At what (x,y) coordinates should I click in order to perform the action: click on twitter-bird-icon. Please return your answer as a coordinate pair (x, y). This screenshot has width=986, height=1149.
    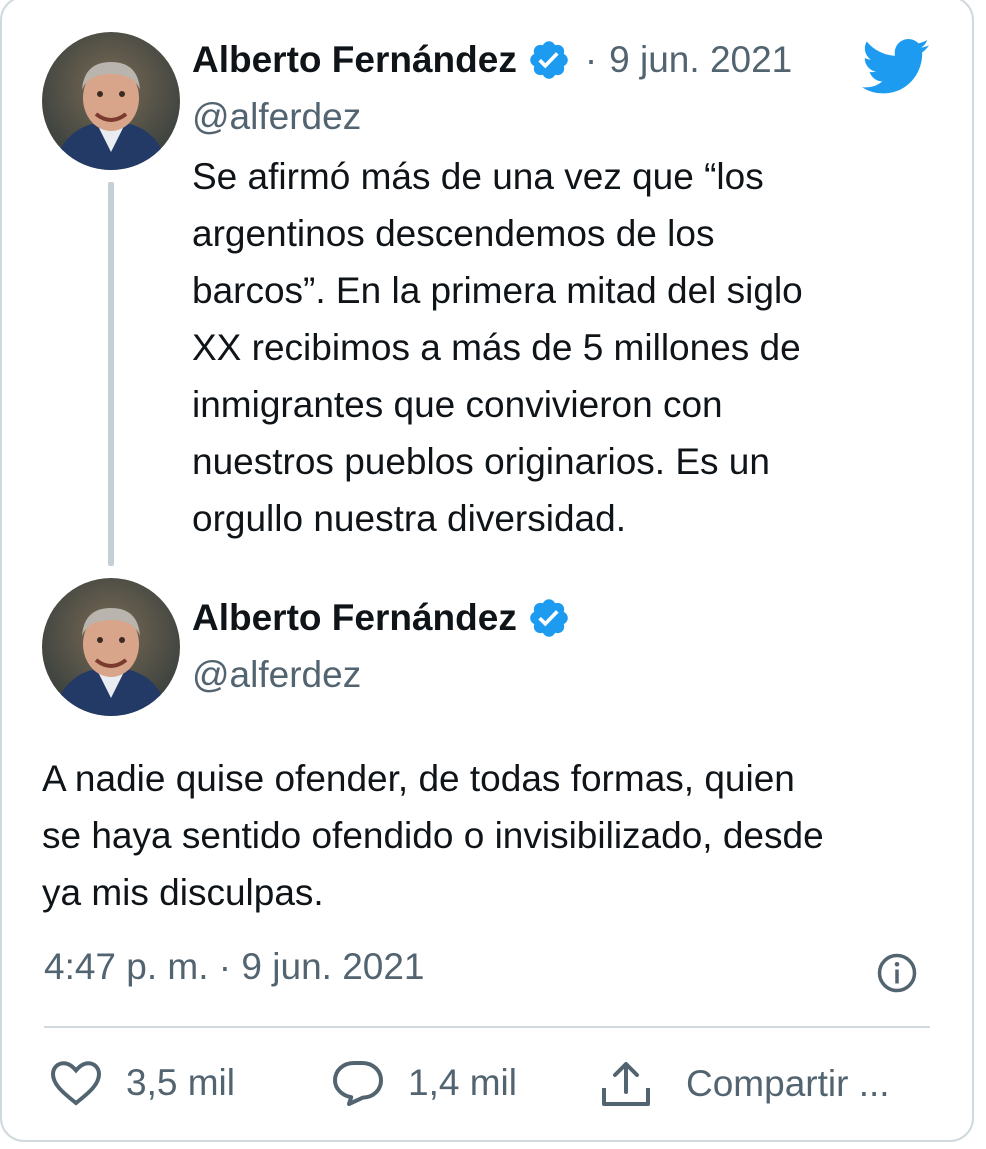
    Looking at the image, I should click on (896, 67).